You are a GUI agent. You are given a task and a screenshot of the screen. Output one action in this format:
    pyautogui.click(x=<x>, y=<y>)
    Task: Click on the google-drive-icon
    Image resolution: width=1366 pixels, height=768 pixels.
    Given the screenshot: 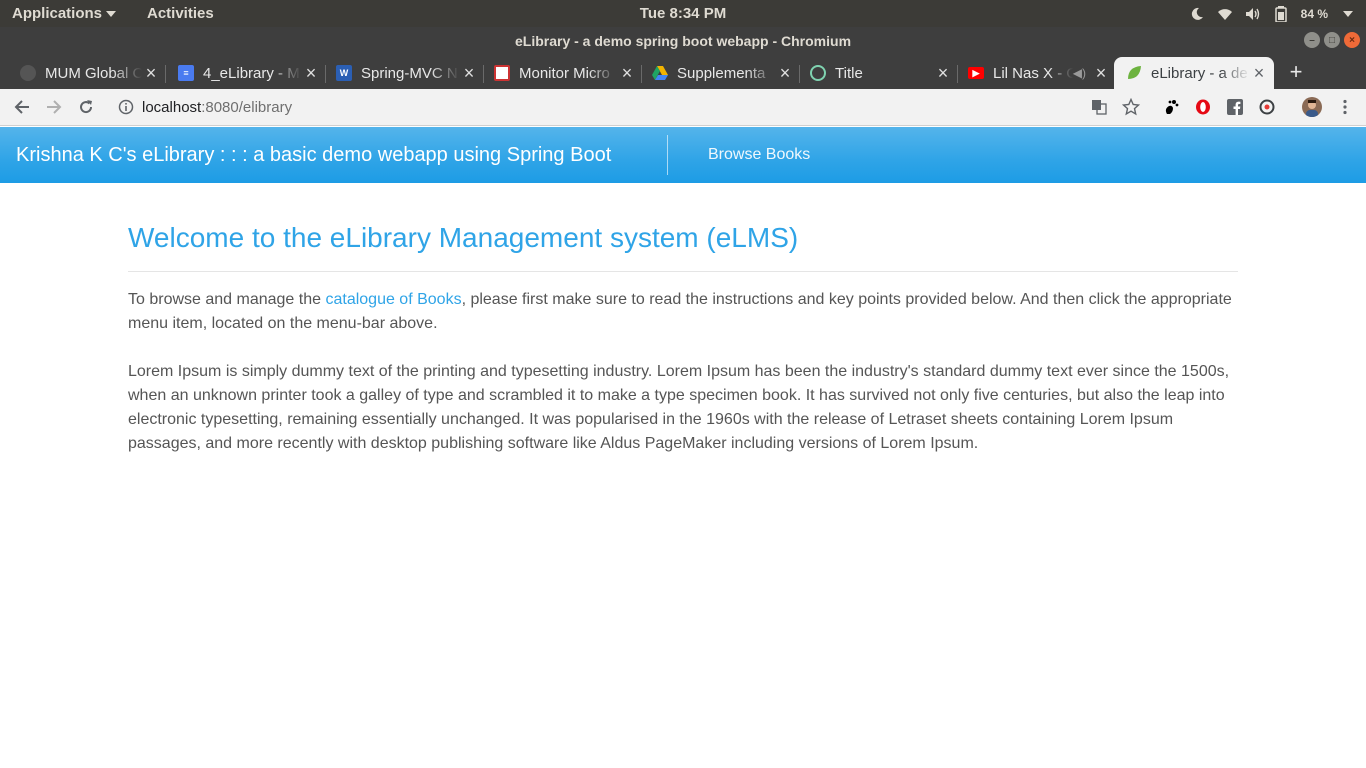 What is the action you would take?
    pyautogui.click(x=660, y=73)
    